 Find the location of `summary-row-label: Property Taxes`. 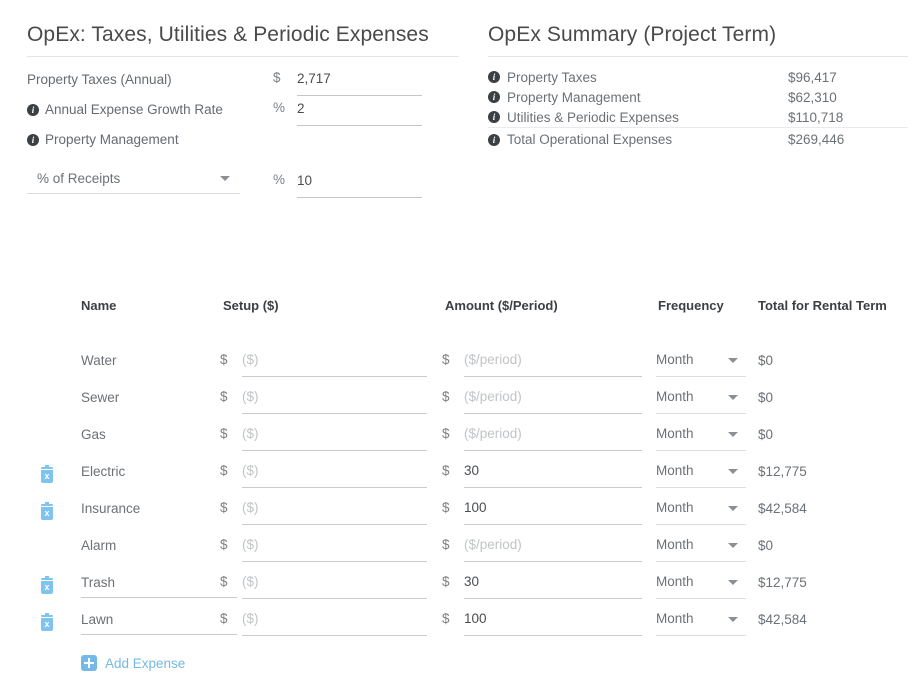

summary-row-label: Property Taxes is located at coordinates (552, 77).